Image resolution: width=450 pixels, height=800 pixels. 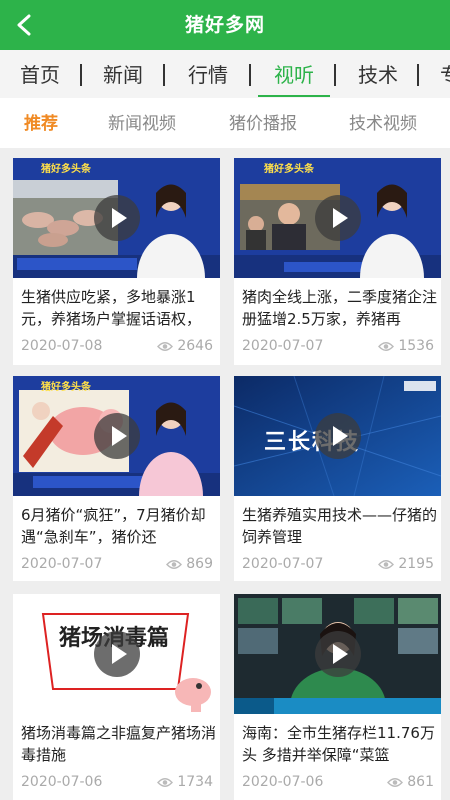 What do you see at coordinates (338, 784) in the screenshot?
I see `video-meta: 2020-07-06 861` at bounding box center [338, 784].